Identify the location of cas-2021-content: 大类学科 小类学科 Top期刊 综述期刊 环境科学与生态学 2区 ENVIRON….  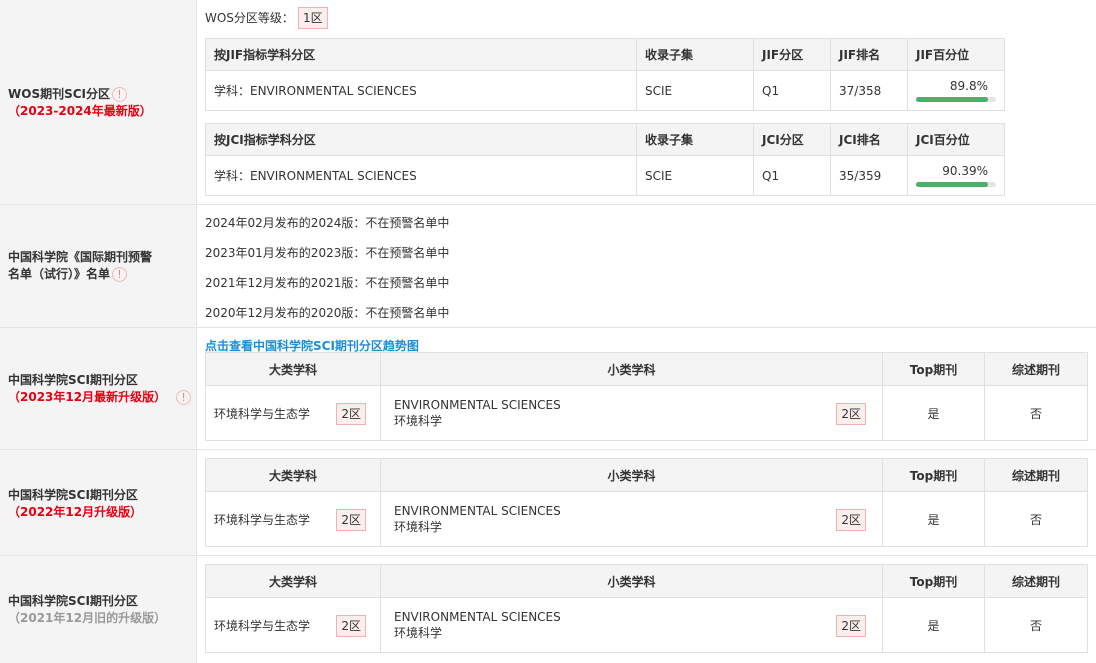
(646, 609).